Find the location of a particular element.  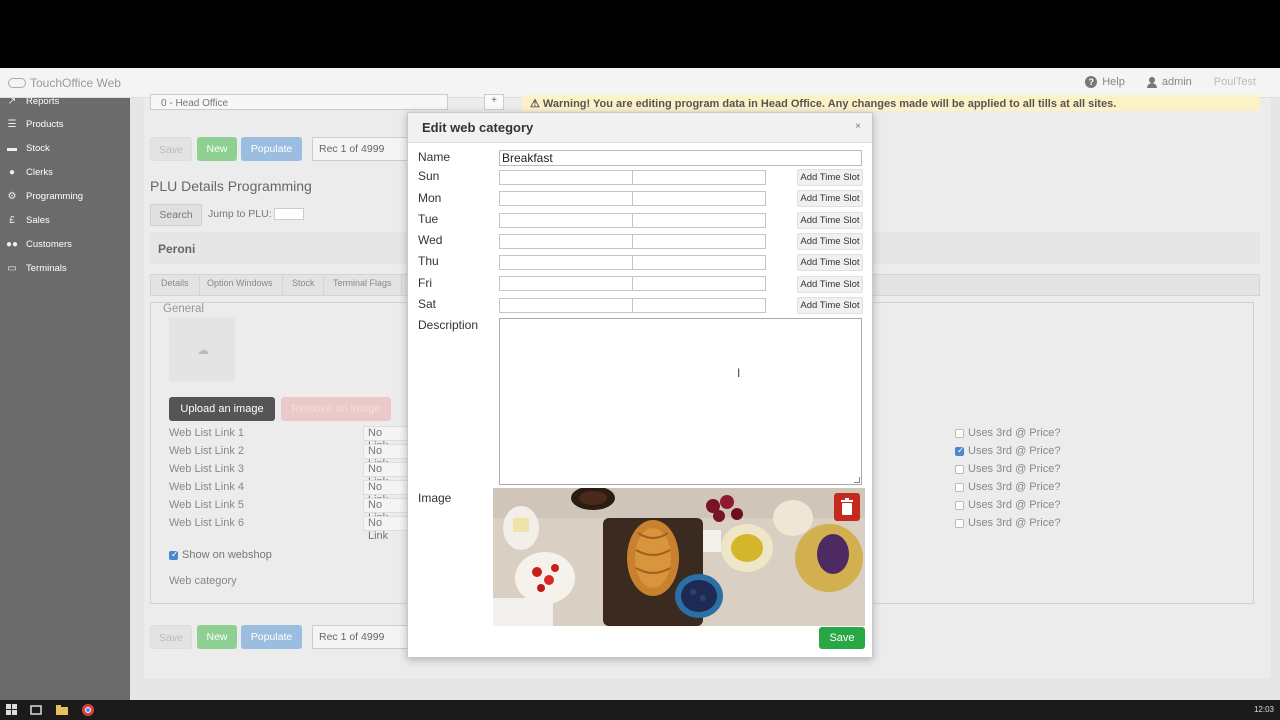

site-select: 0 - Head Office is located at coordinates (299, 102).